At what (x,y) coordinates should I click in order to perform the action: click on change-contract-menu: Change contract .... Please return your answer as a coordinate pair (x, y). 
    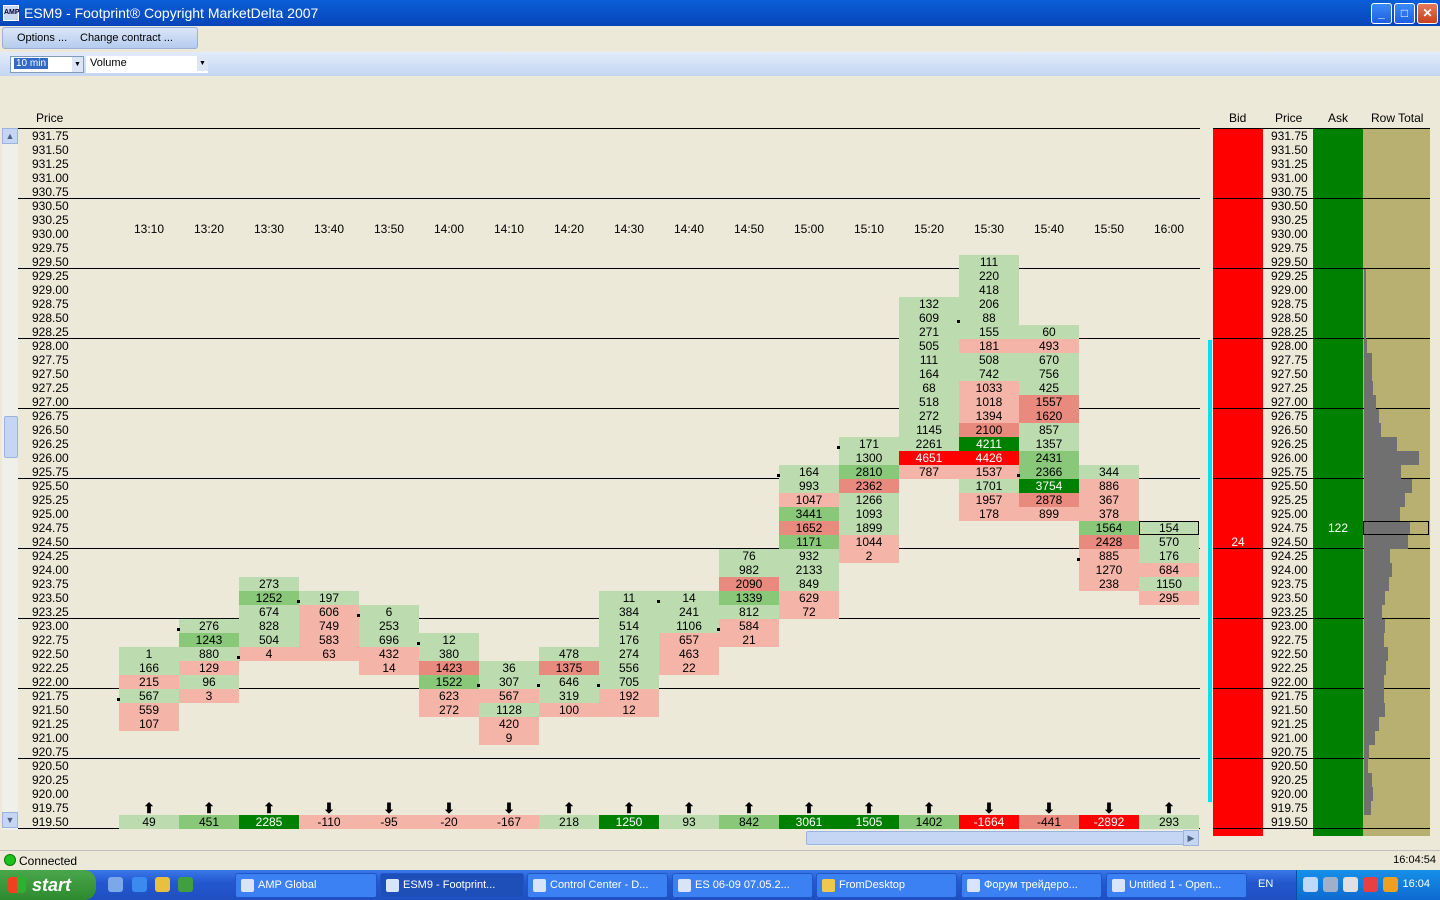
    Looking at the image, I should click on (126, 38).